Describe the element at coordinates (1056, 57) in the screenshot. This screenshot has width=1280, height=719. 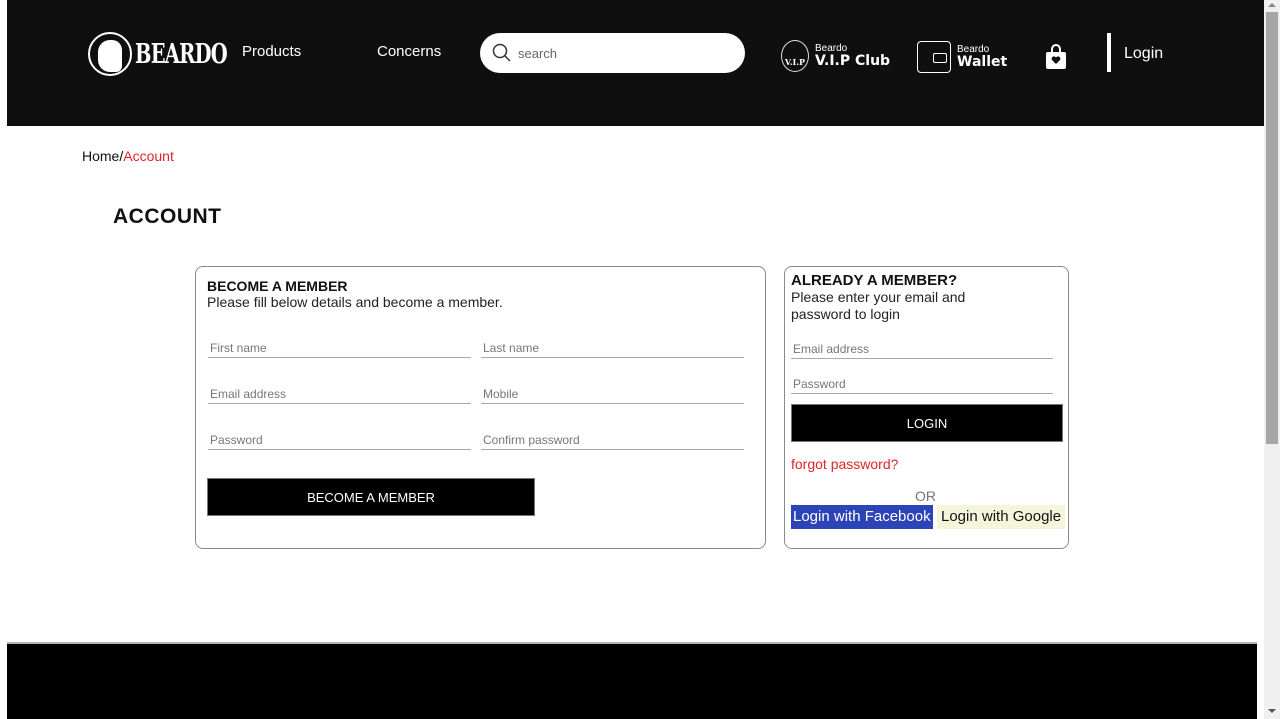
I see `shopping-bag-icon` at that location.